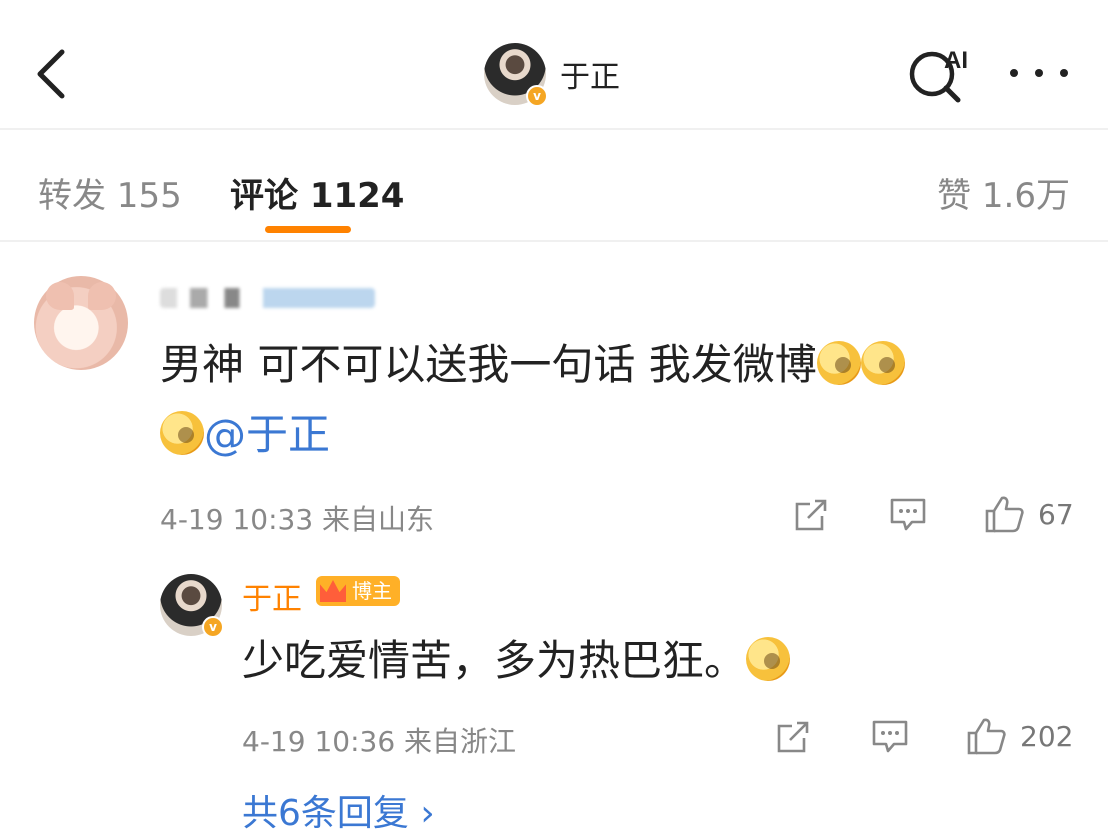 Image resolution: width=1108 pixels, height=831 pixels. I want to click on like-button: 67, so click(1029, 514).